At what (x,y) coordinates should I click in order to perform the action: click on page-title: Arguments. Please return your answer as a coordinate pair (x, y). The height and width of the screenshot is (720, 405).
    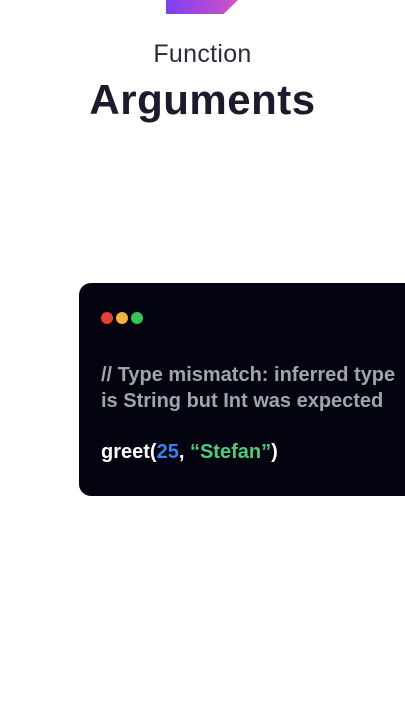
    Looking at the image, I should click on (202, 99).